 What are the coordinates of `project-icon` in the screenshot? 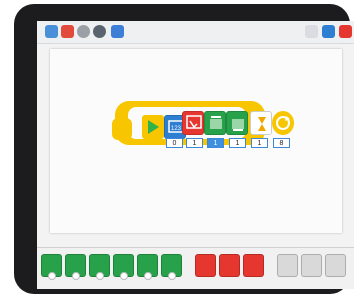 It's located at (67, 31).